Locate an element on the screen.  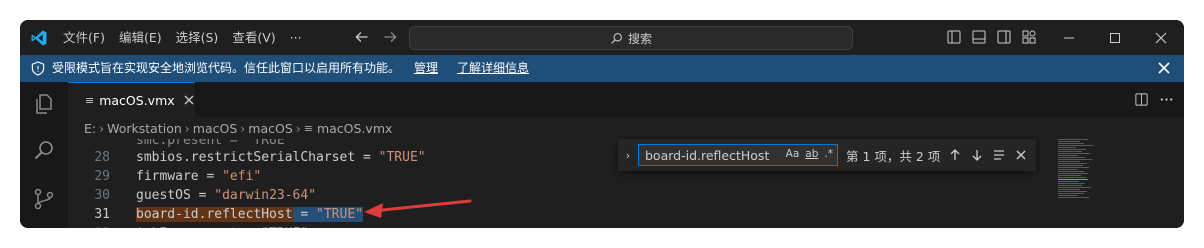
menu-bar: 文件(F) 编辑(E) 选择(S) 查看(V) ··· is located at coordinates (182, 37).